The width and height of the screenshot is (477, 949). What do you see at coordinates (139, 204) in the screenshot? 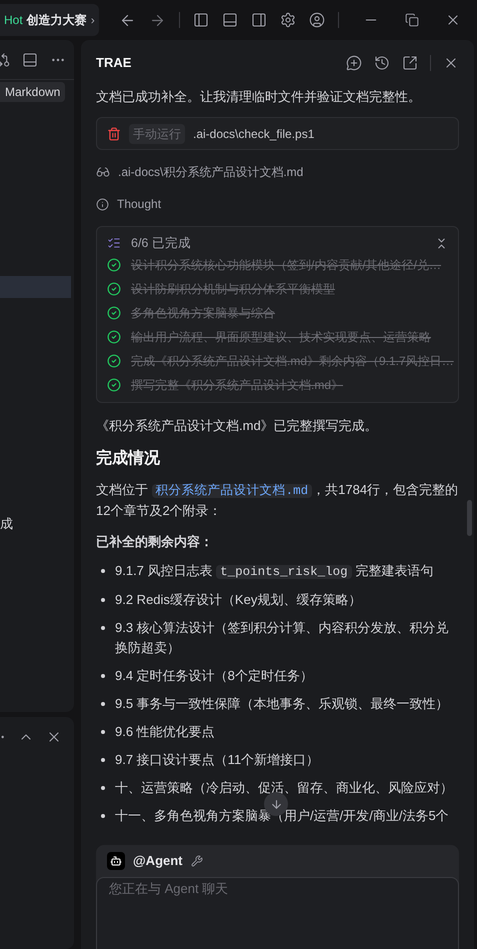
I see `thought-label: Thought` at bounding box center [139, 204].